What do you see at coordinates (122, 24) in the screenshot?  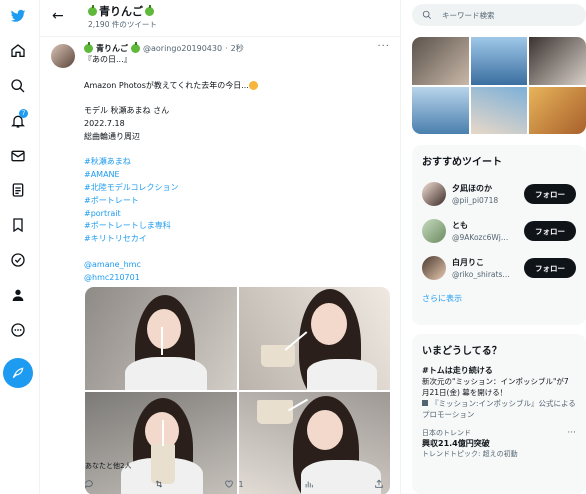 I see `tweet-count: 2,190 件のツイート` at bounding box center [122, 24].